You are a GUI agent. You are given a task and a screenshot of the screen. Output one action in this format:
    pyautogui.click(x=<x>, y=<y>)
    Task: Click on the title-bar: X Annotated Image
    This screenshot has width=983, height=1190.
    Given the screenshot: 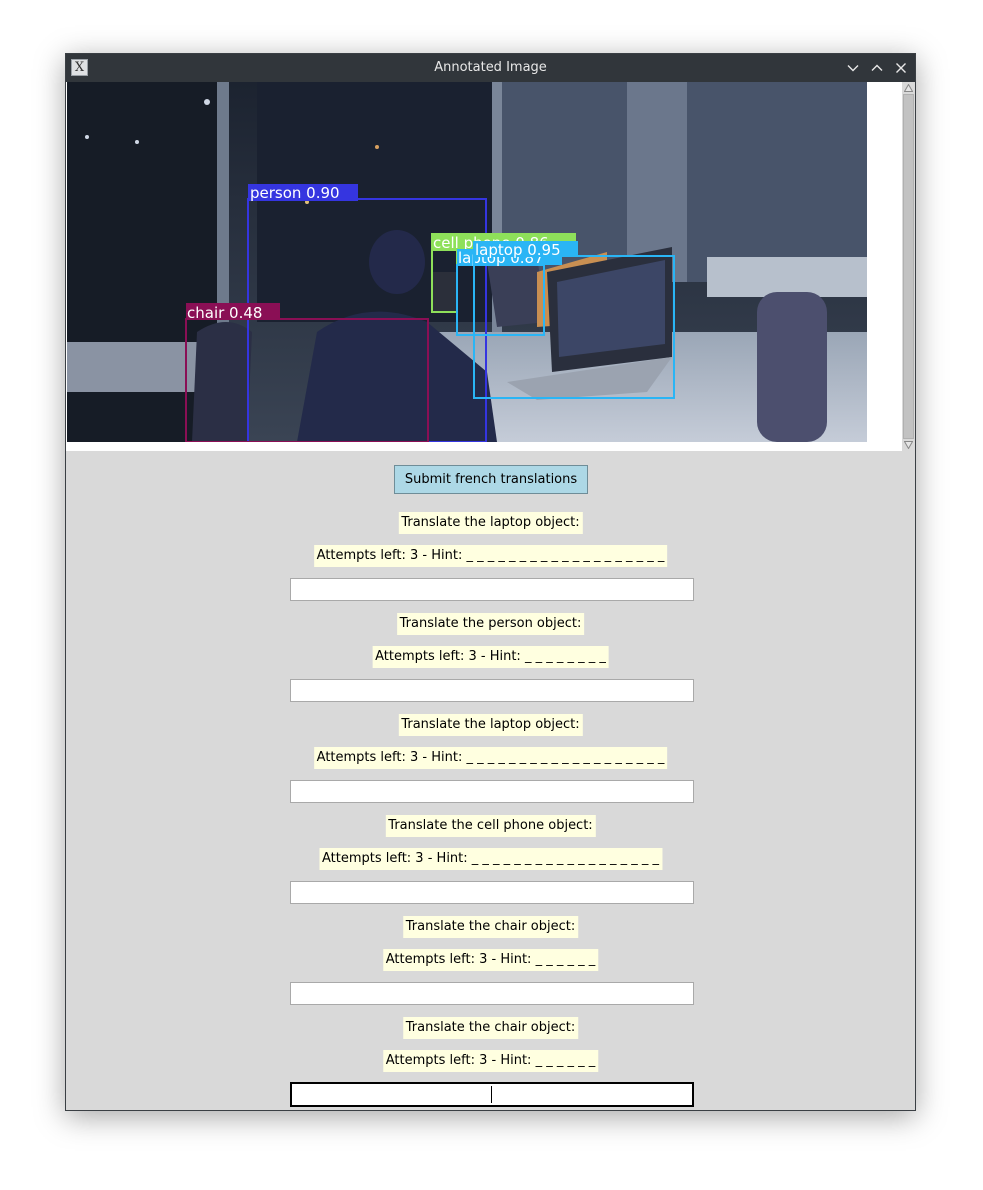 What is the action you would take?
    pyautogui.click(x=490, y=68)
    